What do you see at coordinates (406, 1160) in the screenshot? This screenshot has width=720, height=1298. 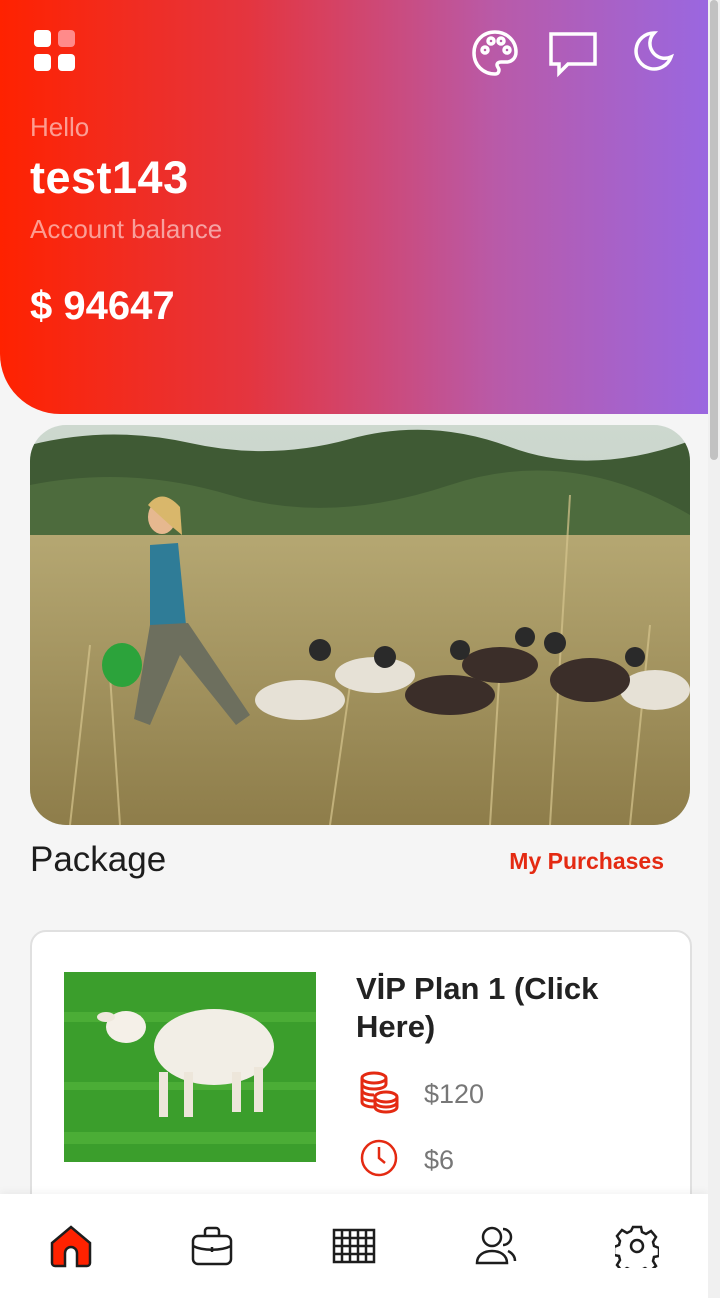 I see `plan-daily-income: $6` at bounding box center [406, 1160].